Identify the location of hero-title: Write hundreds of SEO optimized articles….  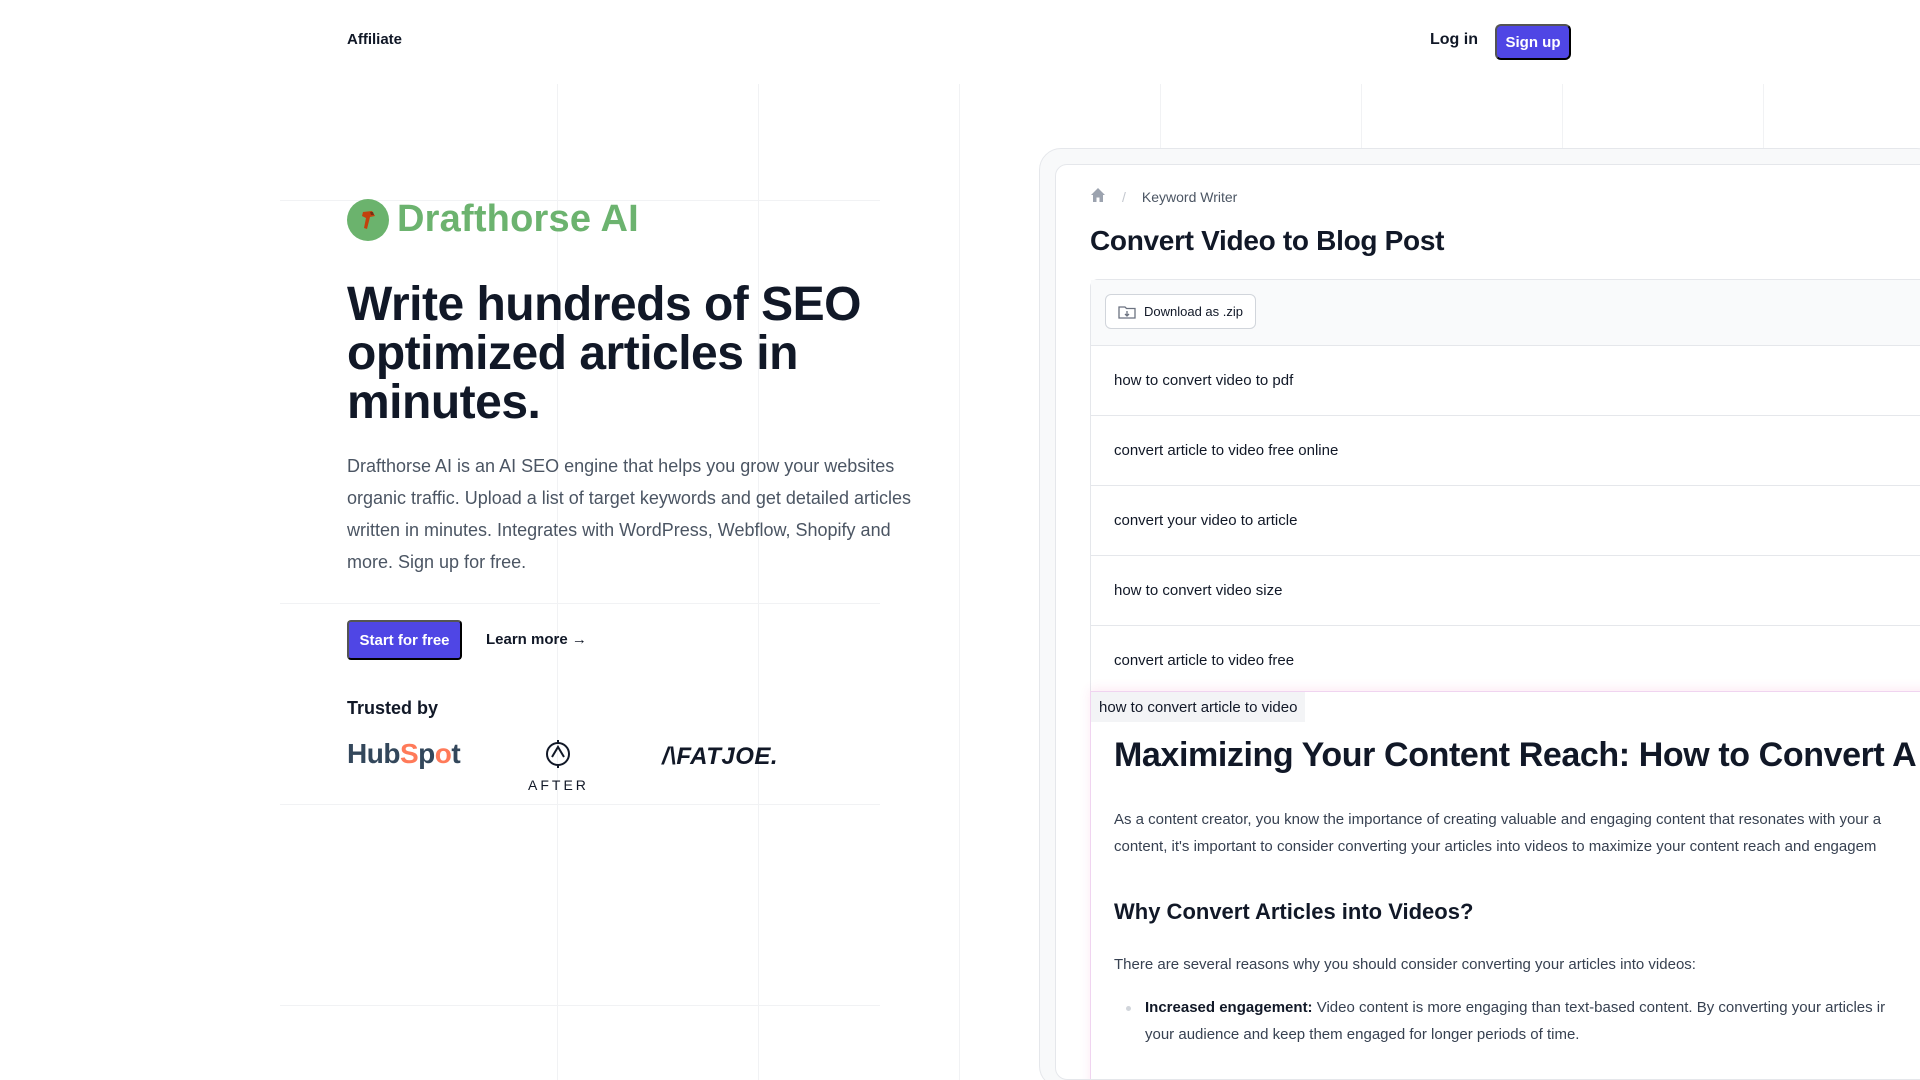
(604, 353).